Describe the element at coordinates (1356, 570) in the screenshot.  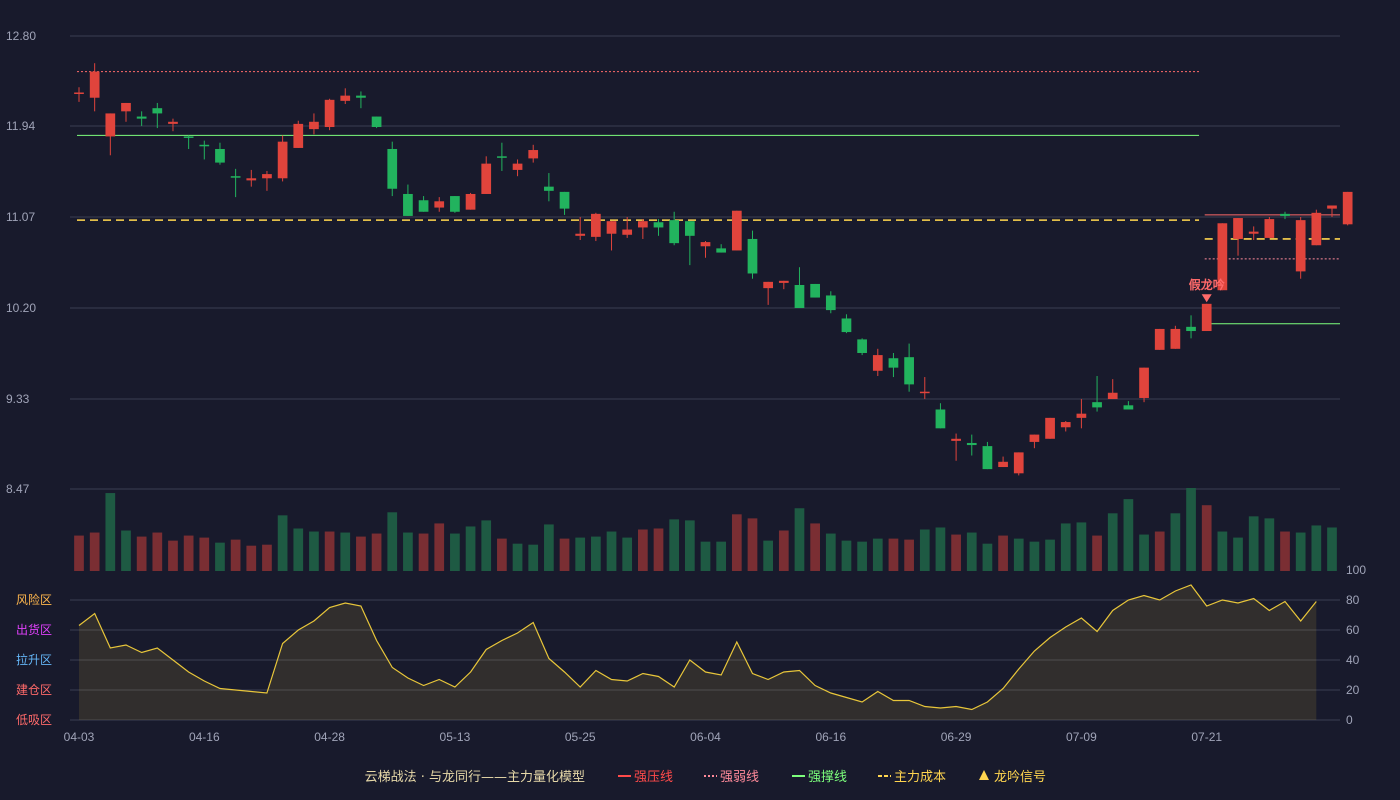
I see `indicator-tick-label: 100` at that location.